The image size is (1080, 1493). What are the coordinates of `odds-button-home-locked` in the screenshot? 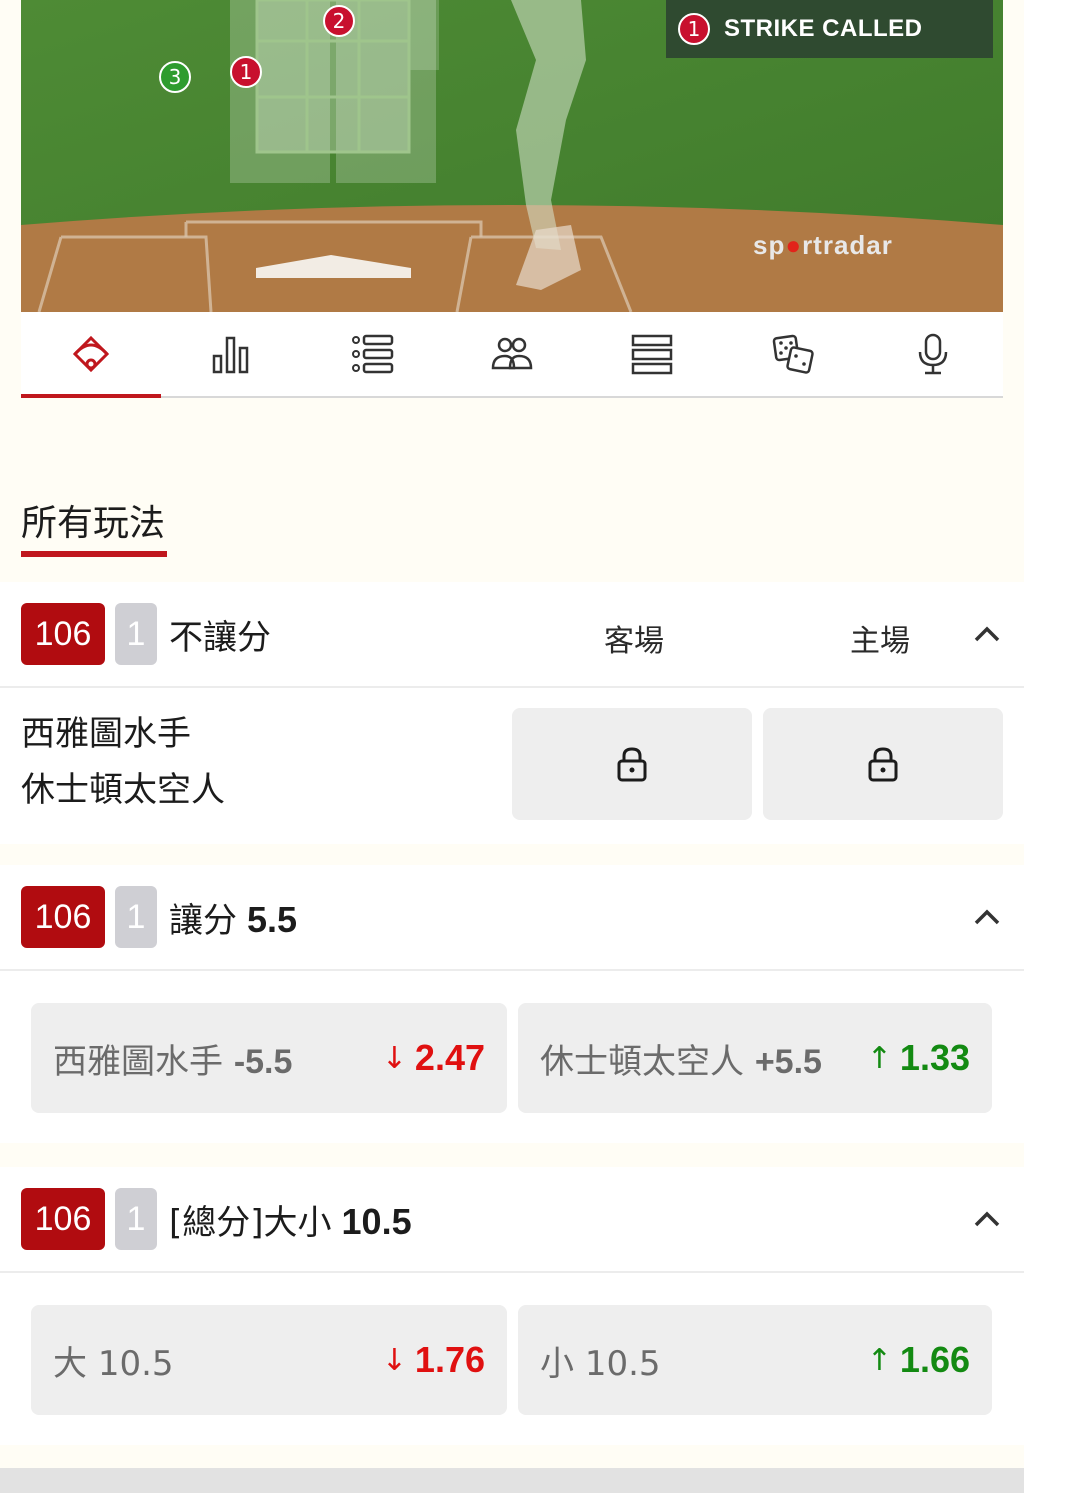 It's located at (883, 764).